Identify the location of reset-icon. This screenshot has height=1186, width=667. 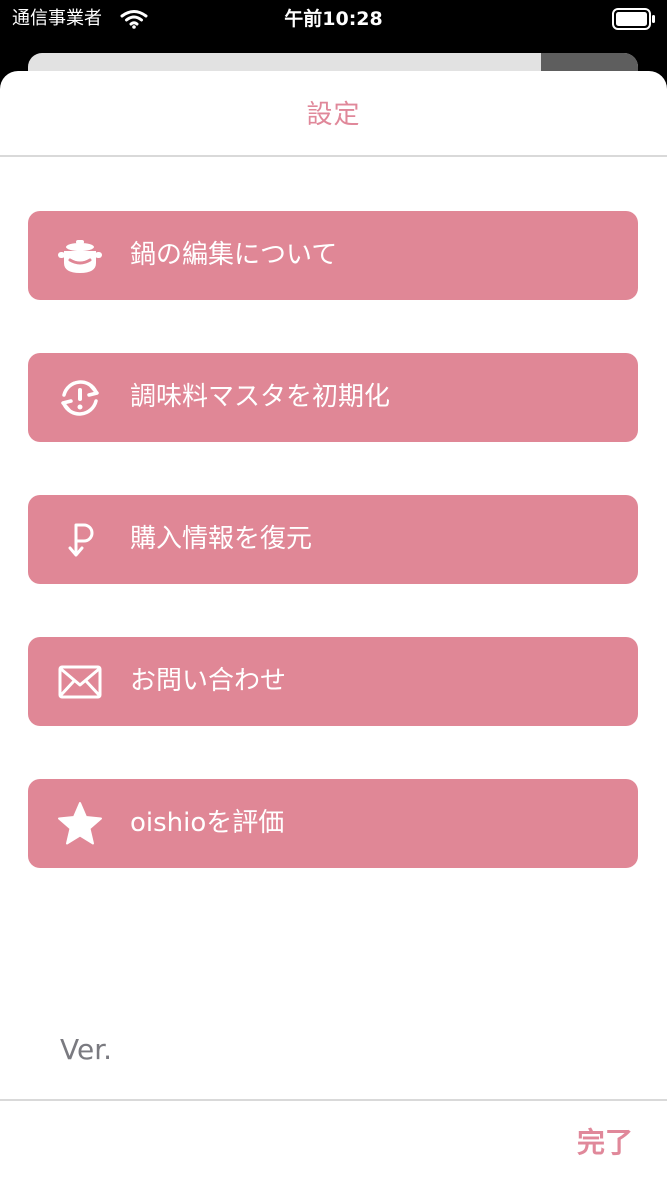
(80, 398).